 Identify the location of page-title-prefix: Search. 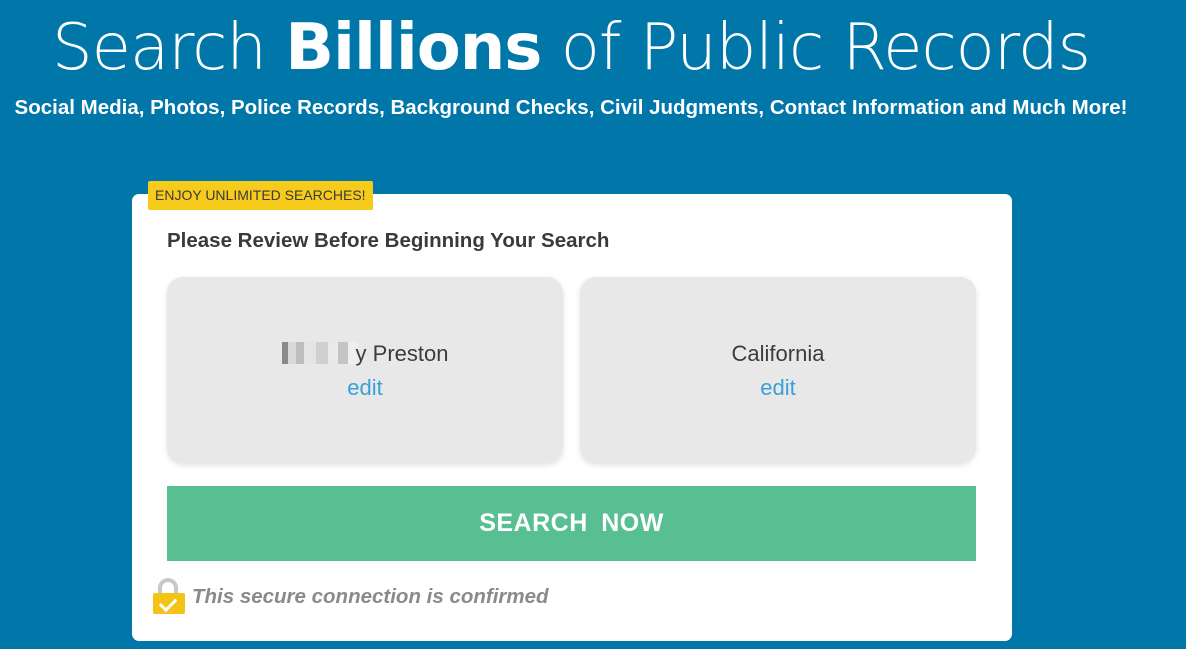
(169, 48).